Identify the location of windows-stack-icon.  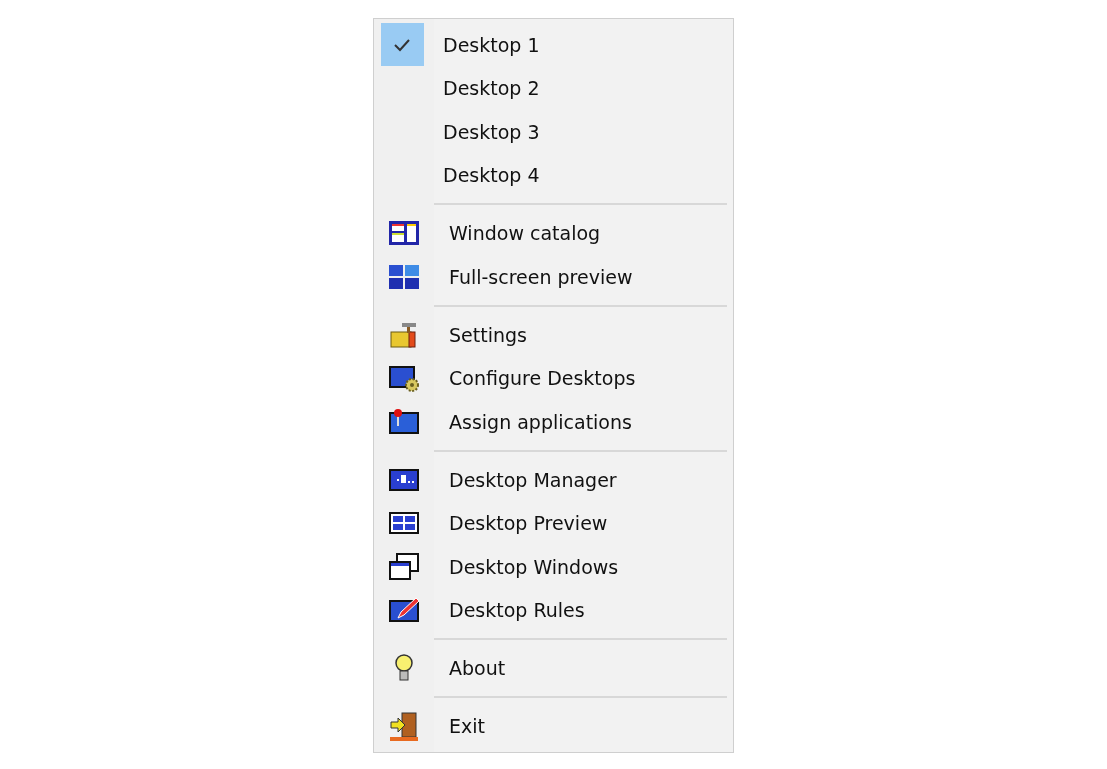
(404, 566).